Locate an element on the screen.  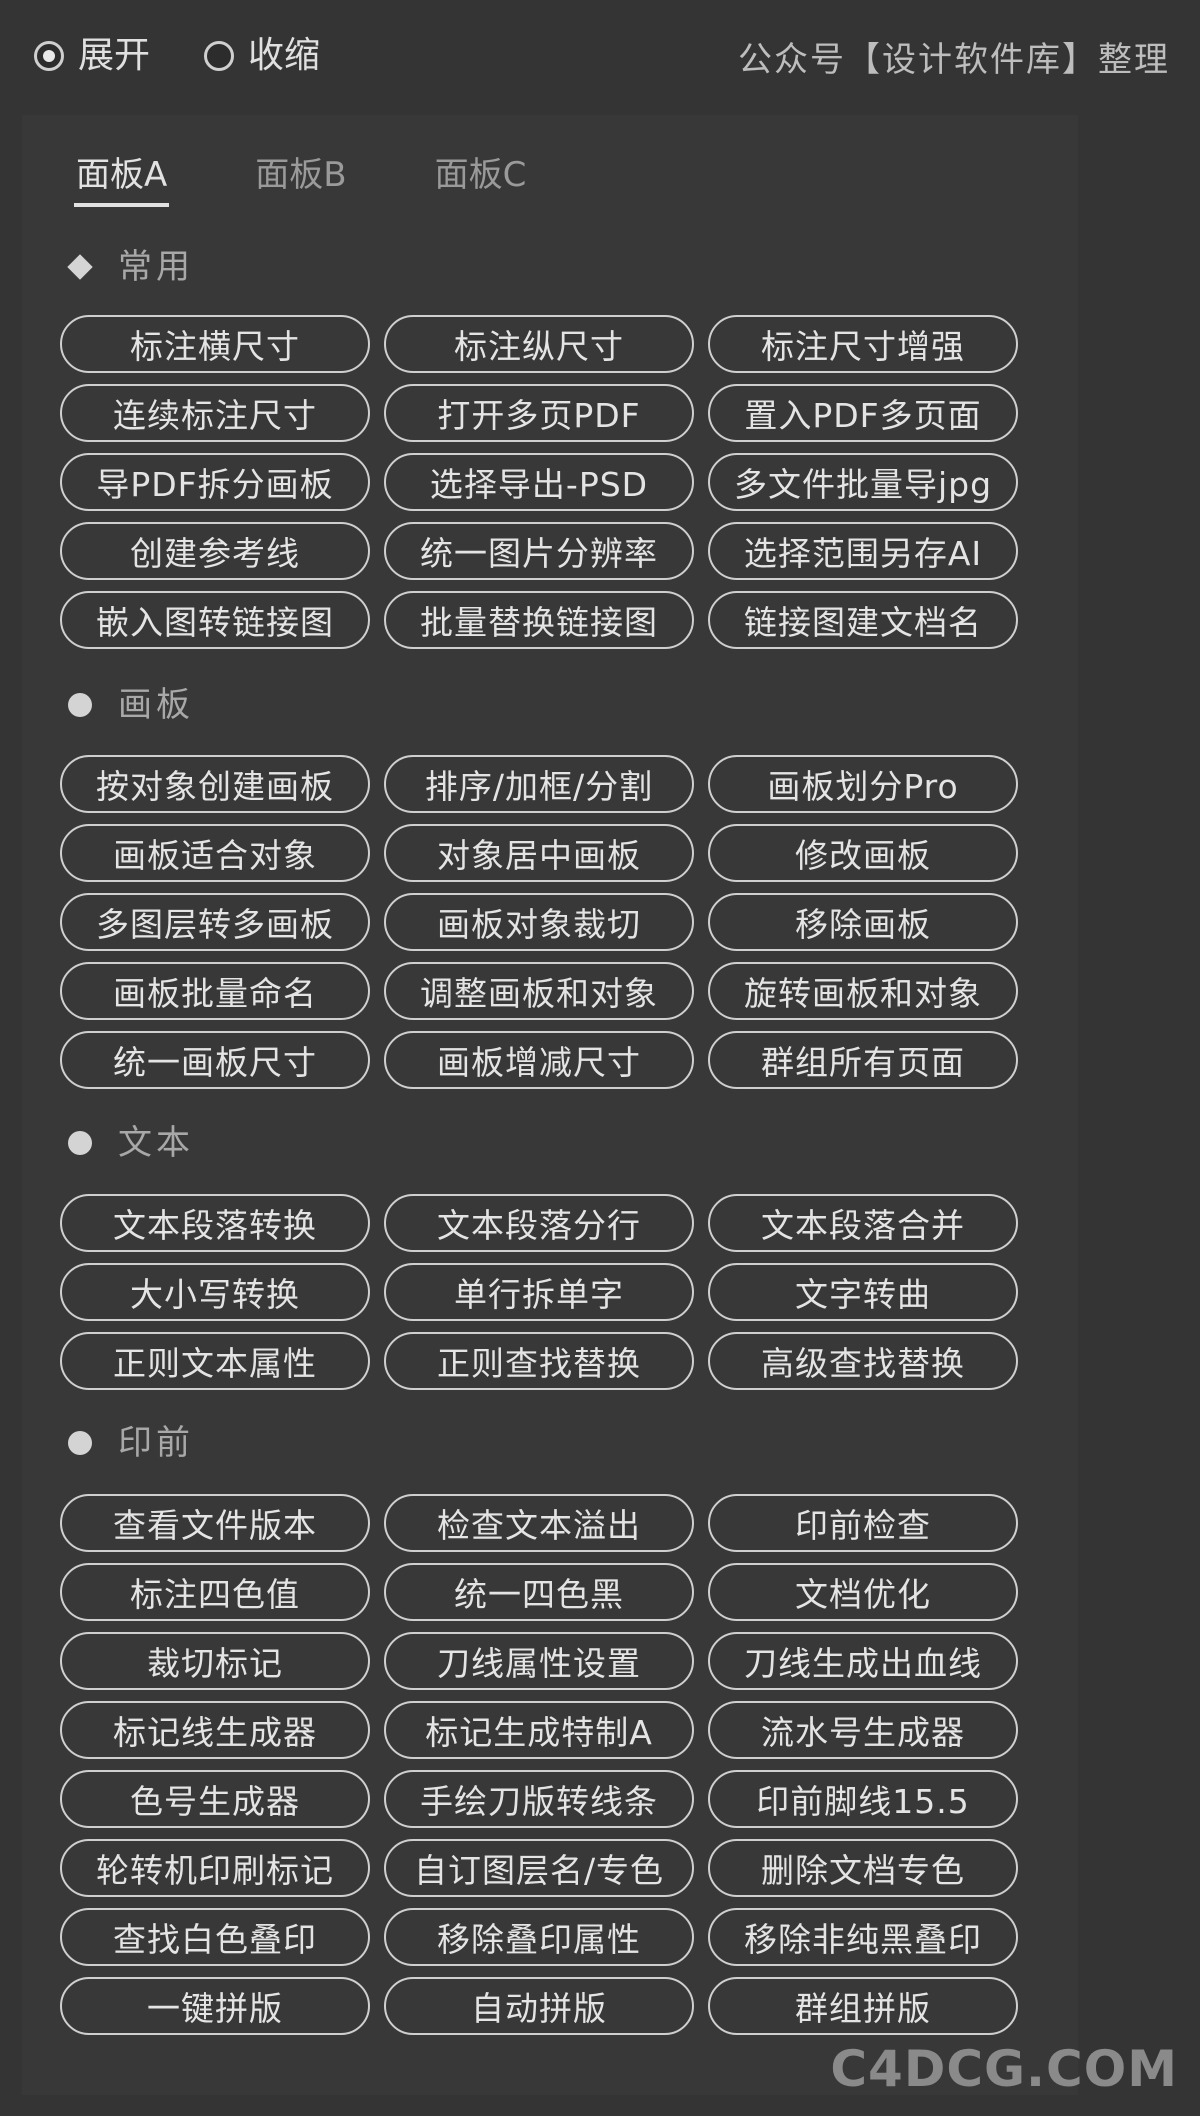
tab-panel-c: 面板C is located at coordinates (481, 175).